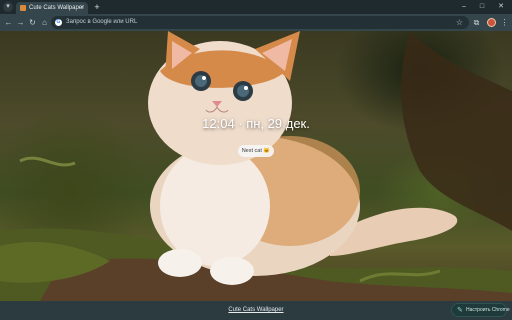 This screenshot has height=320, width=512. I want to click on customize-chrome-button: ✎ Настроить Chrome, so click(480, 310).